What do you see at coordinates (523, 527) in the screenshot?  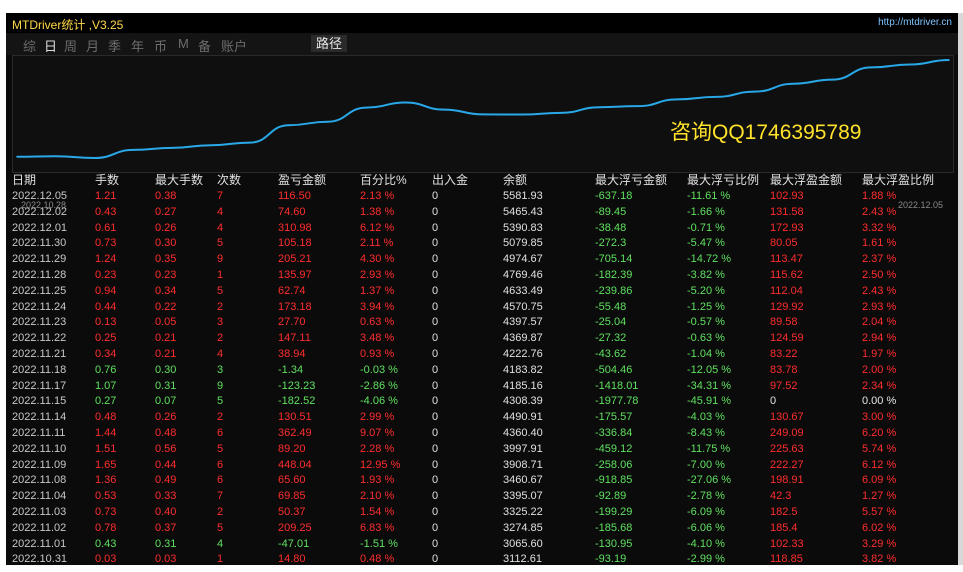 I see `cell-bal: 3274.85` at bounding box center [523, 527].